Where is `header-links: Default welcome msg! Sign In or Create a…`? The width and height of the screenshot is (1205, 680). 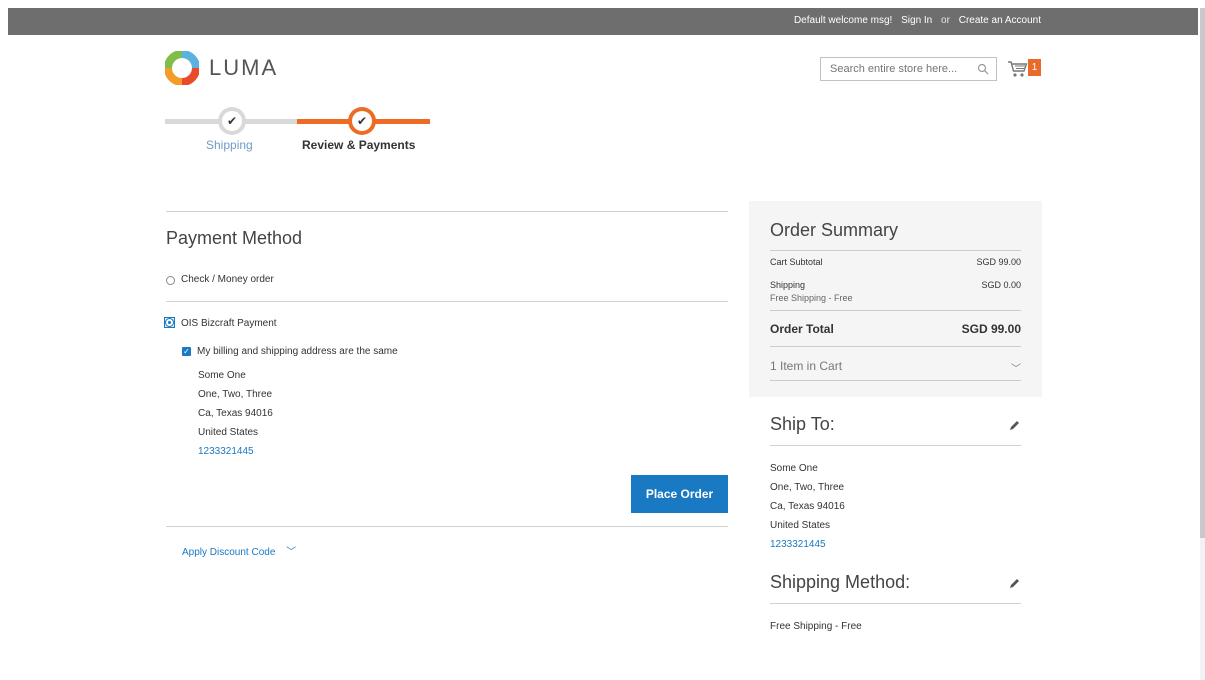 header-links: Default welcome msg! Sign In or Create a… is located at coordinates (914, 20).